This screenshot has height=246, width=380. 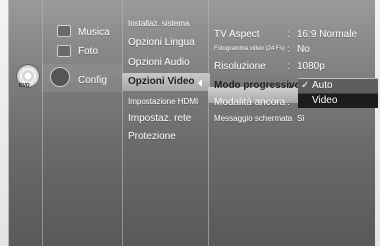 I want to click on setting-label: Risoluzione, so click(x=240, y=66).